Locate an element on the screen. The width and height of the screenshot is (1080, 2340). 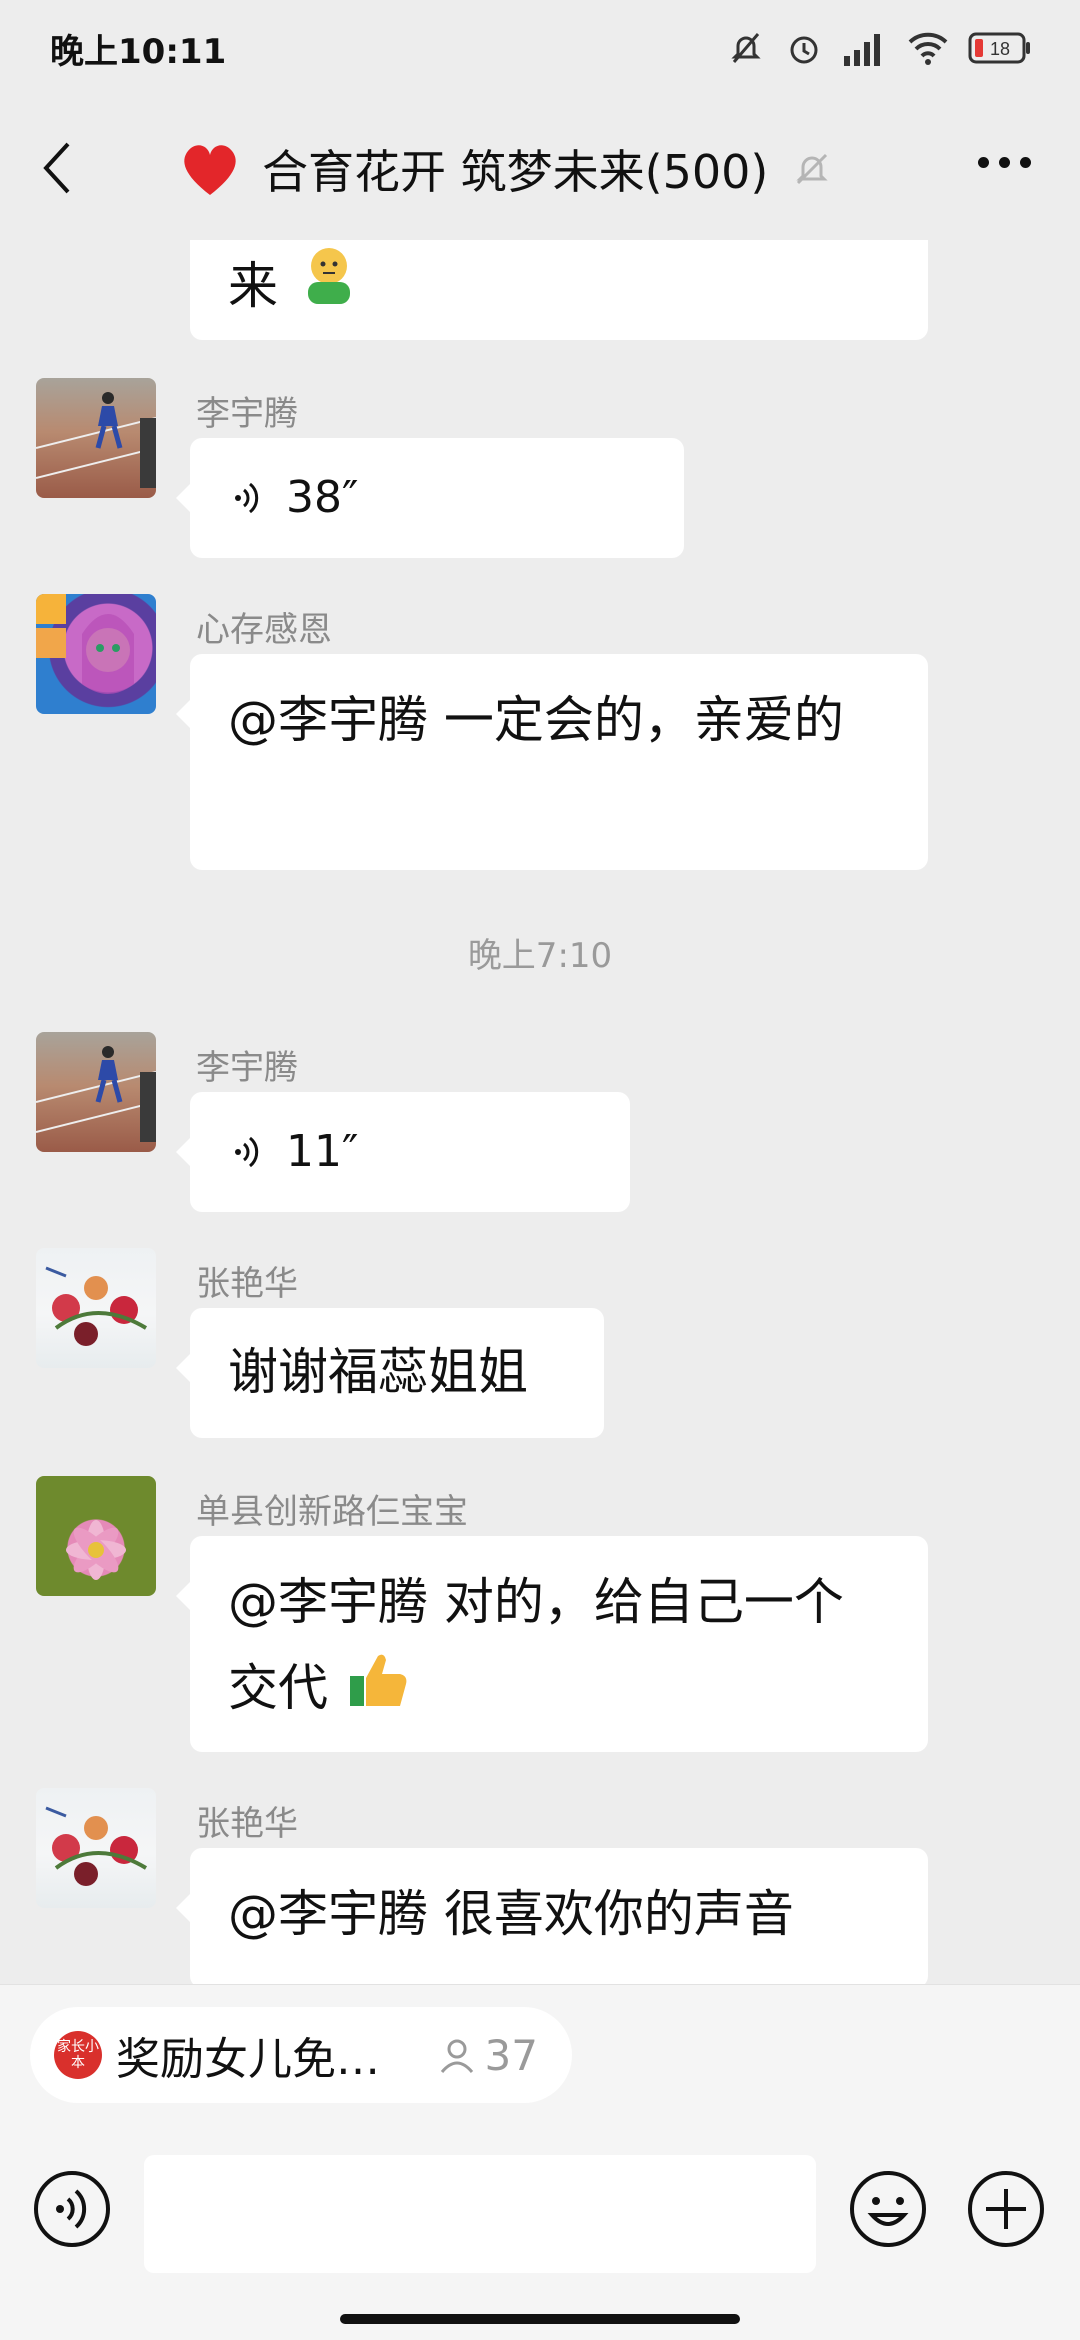
voice-duration: 38″ is located at coordinates (322, 497).